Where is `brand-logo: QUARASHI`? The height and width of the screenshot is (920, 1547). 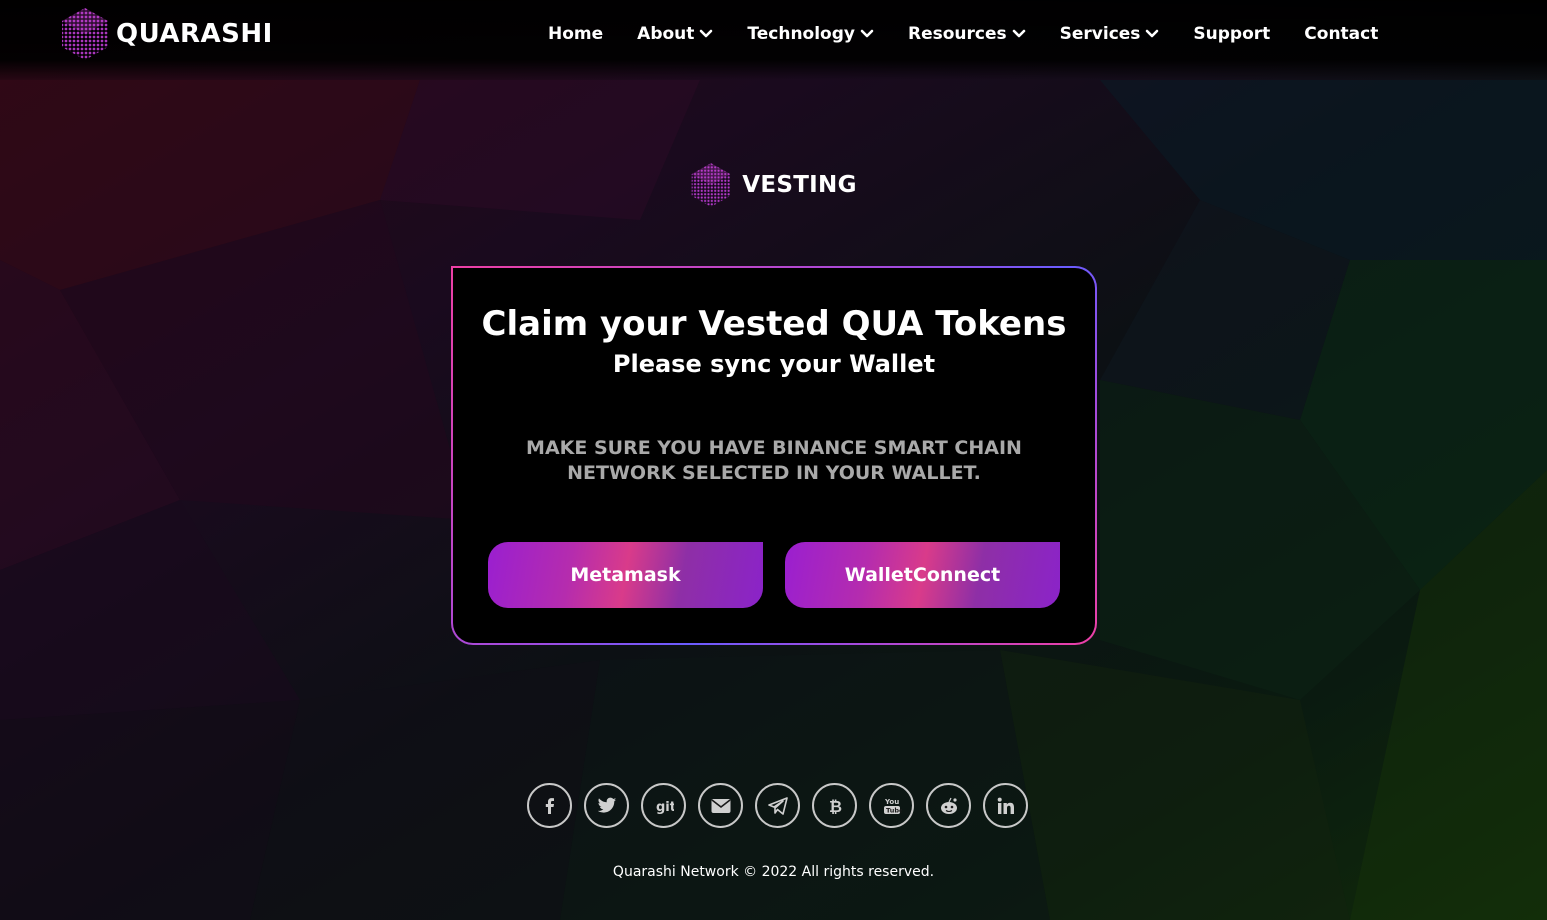 brand-logo: QUARASHI is located at coordinates (166, 34).